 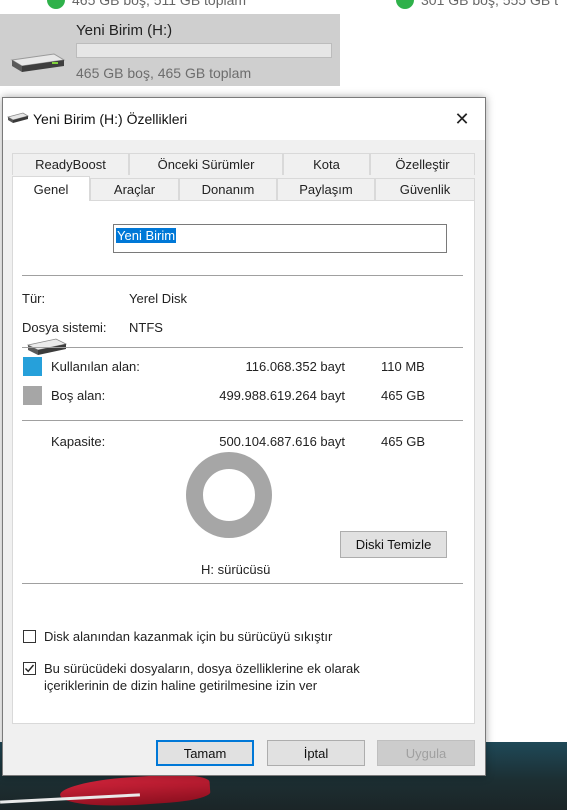 I want to click on tab-security: Güvenlik, so click(x=425, y=189).